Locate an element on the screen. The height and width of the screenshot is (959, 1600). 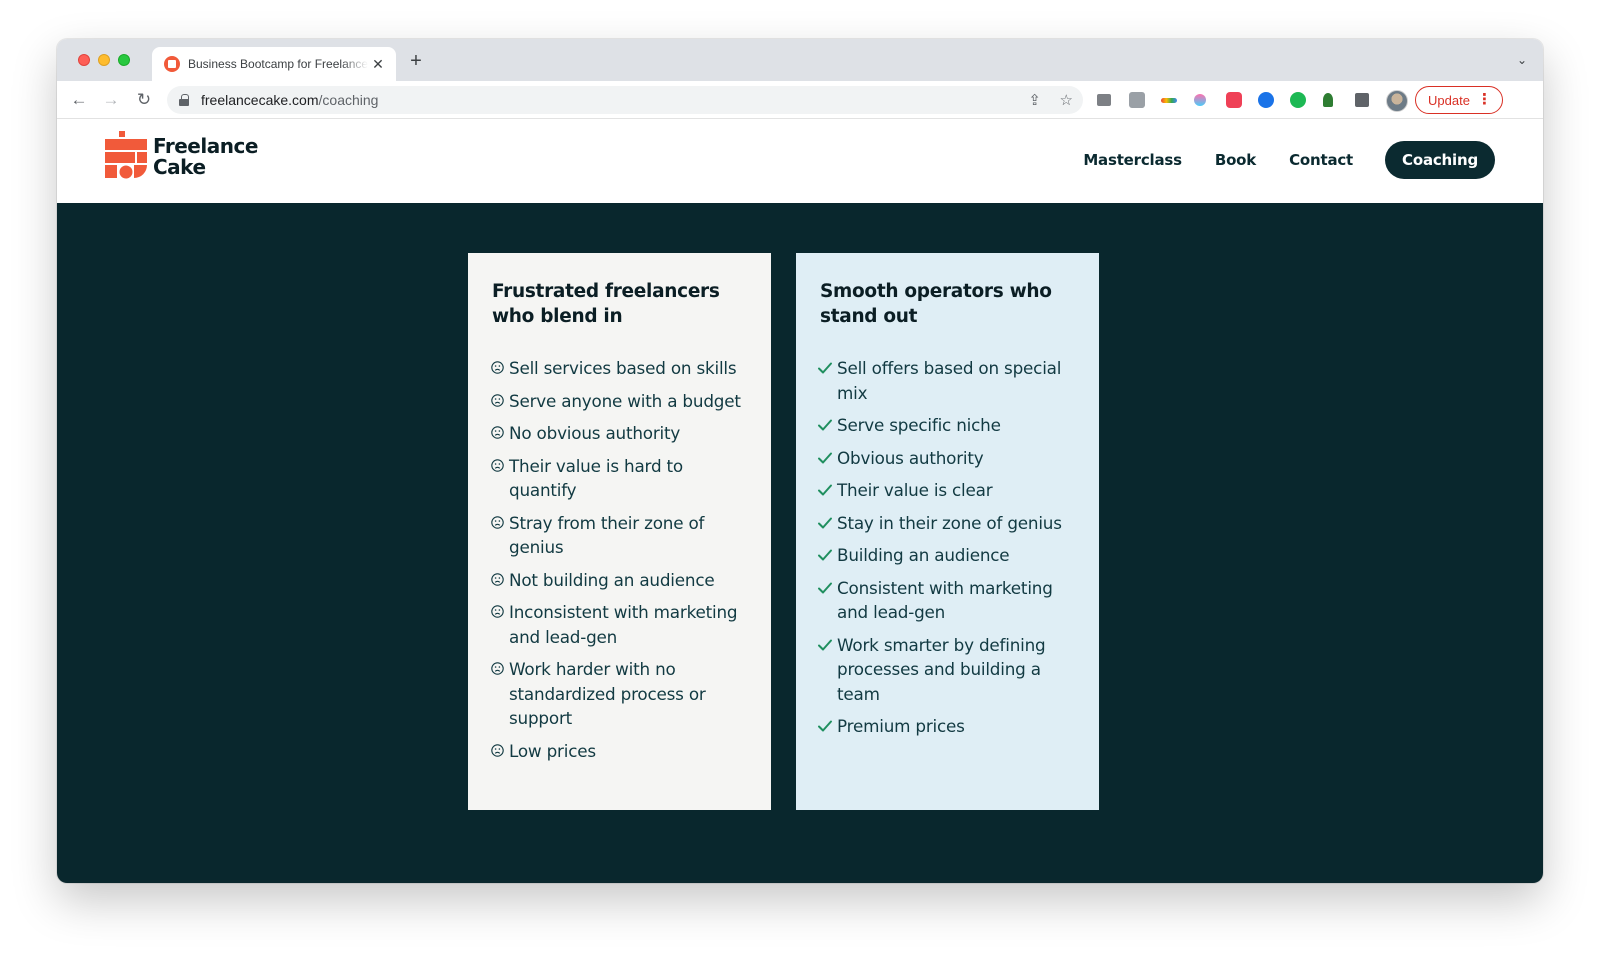
list-item-text: Serve anyone with a budget is located at coordinates (625, 400).